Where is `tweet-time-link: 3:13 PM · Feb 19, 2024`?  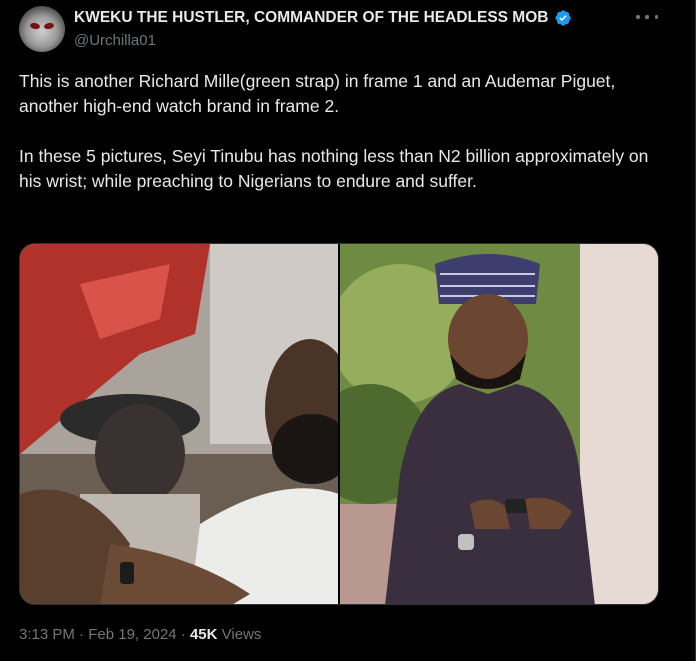
tweet-time-link: 3:13 PM · Feb 19, 2024 is located at coordinates (98, 634).